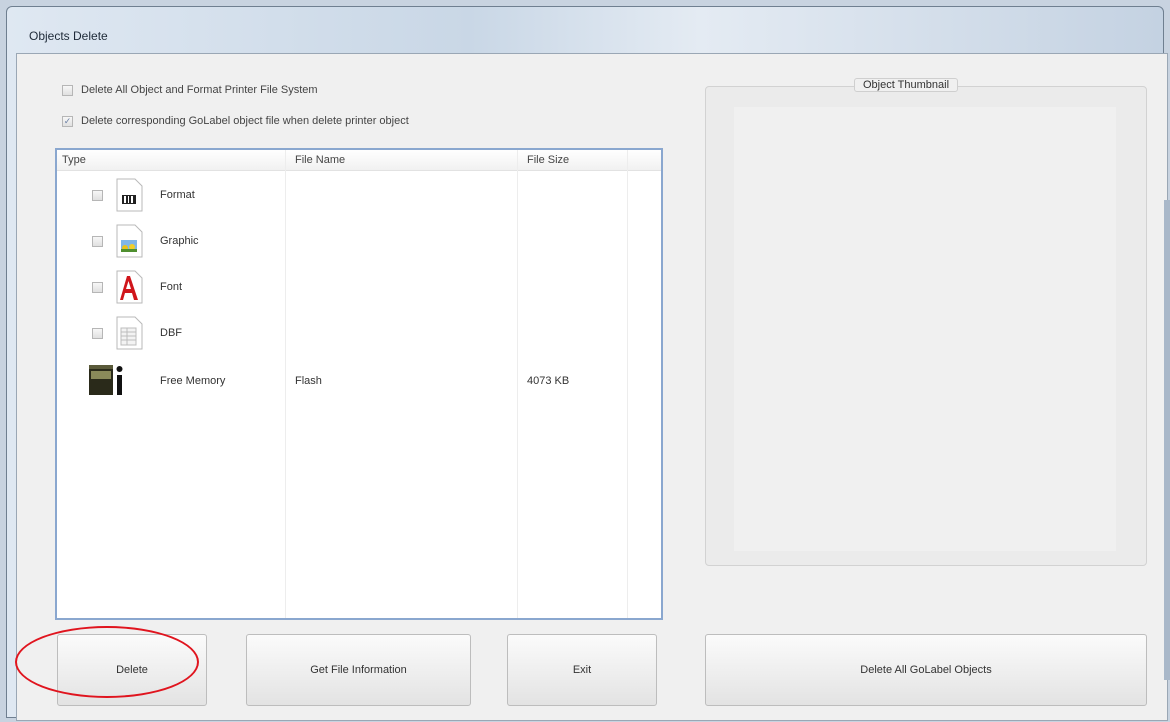 This screenshot has height=722, width=1170. What do you see at coordinates (359, 160) in the screenshot?
I see `list-header: Type File Name File Size` at bounding box center [359, 160].